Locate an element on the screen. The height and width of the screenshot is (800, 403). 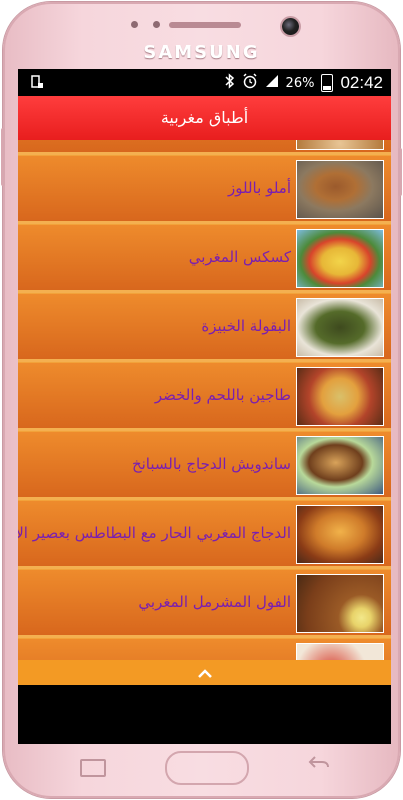
power-button is located at coordinates (400, 172).